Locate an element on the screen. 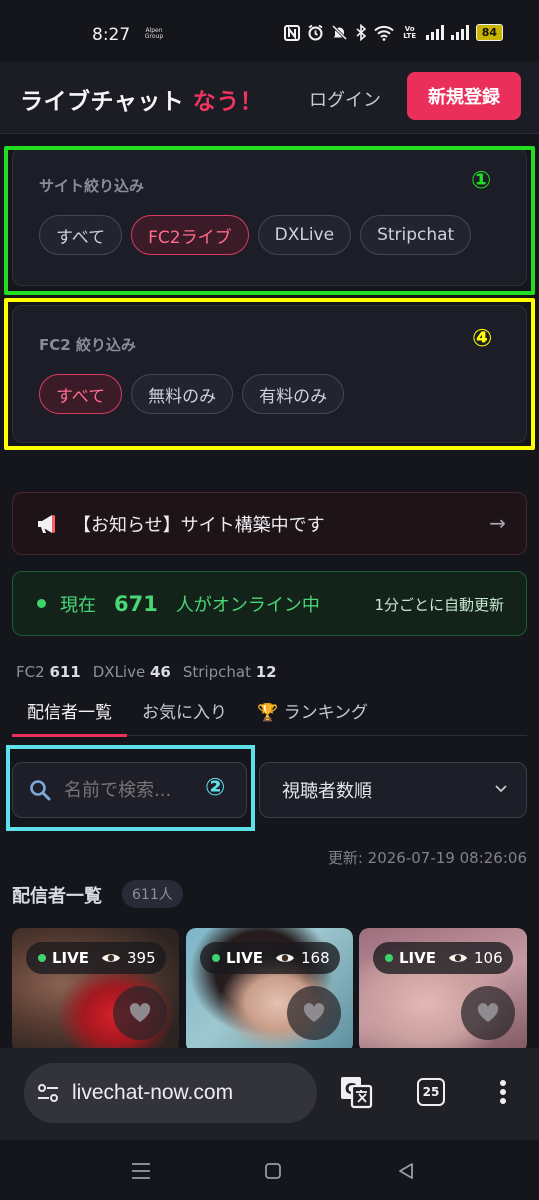  list-count-badge: 611人 is located at coordinates (152, 894).